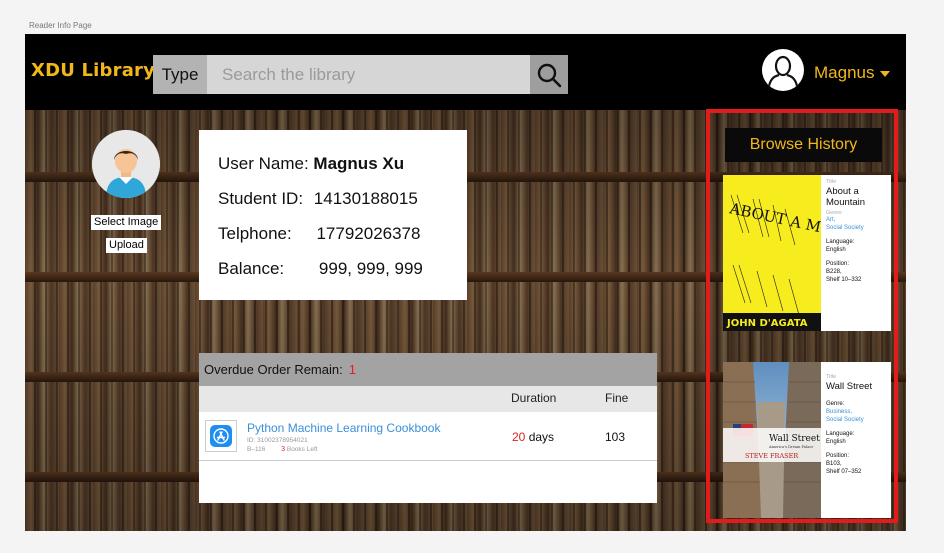 Image resolution: width=944 pixels, height=553 pixels. What do you see at coordinates (343, 428) in the screenshot?
I see `overdue-book-title: Python Machine Learning Cookbook` at bounding box center [343, 428].